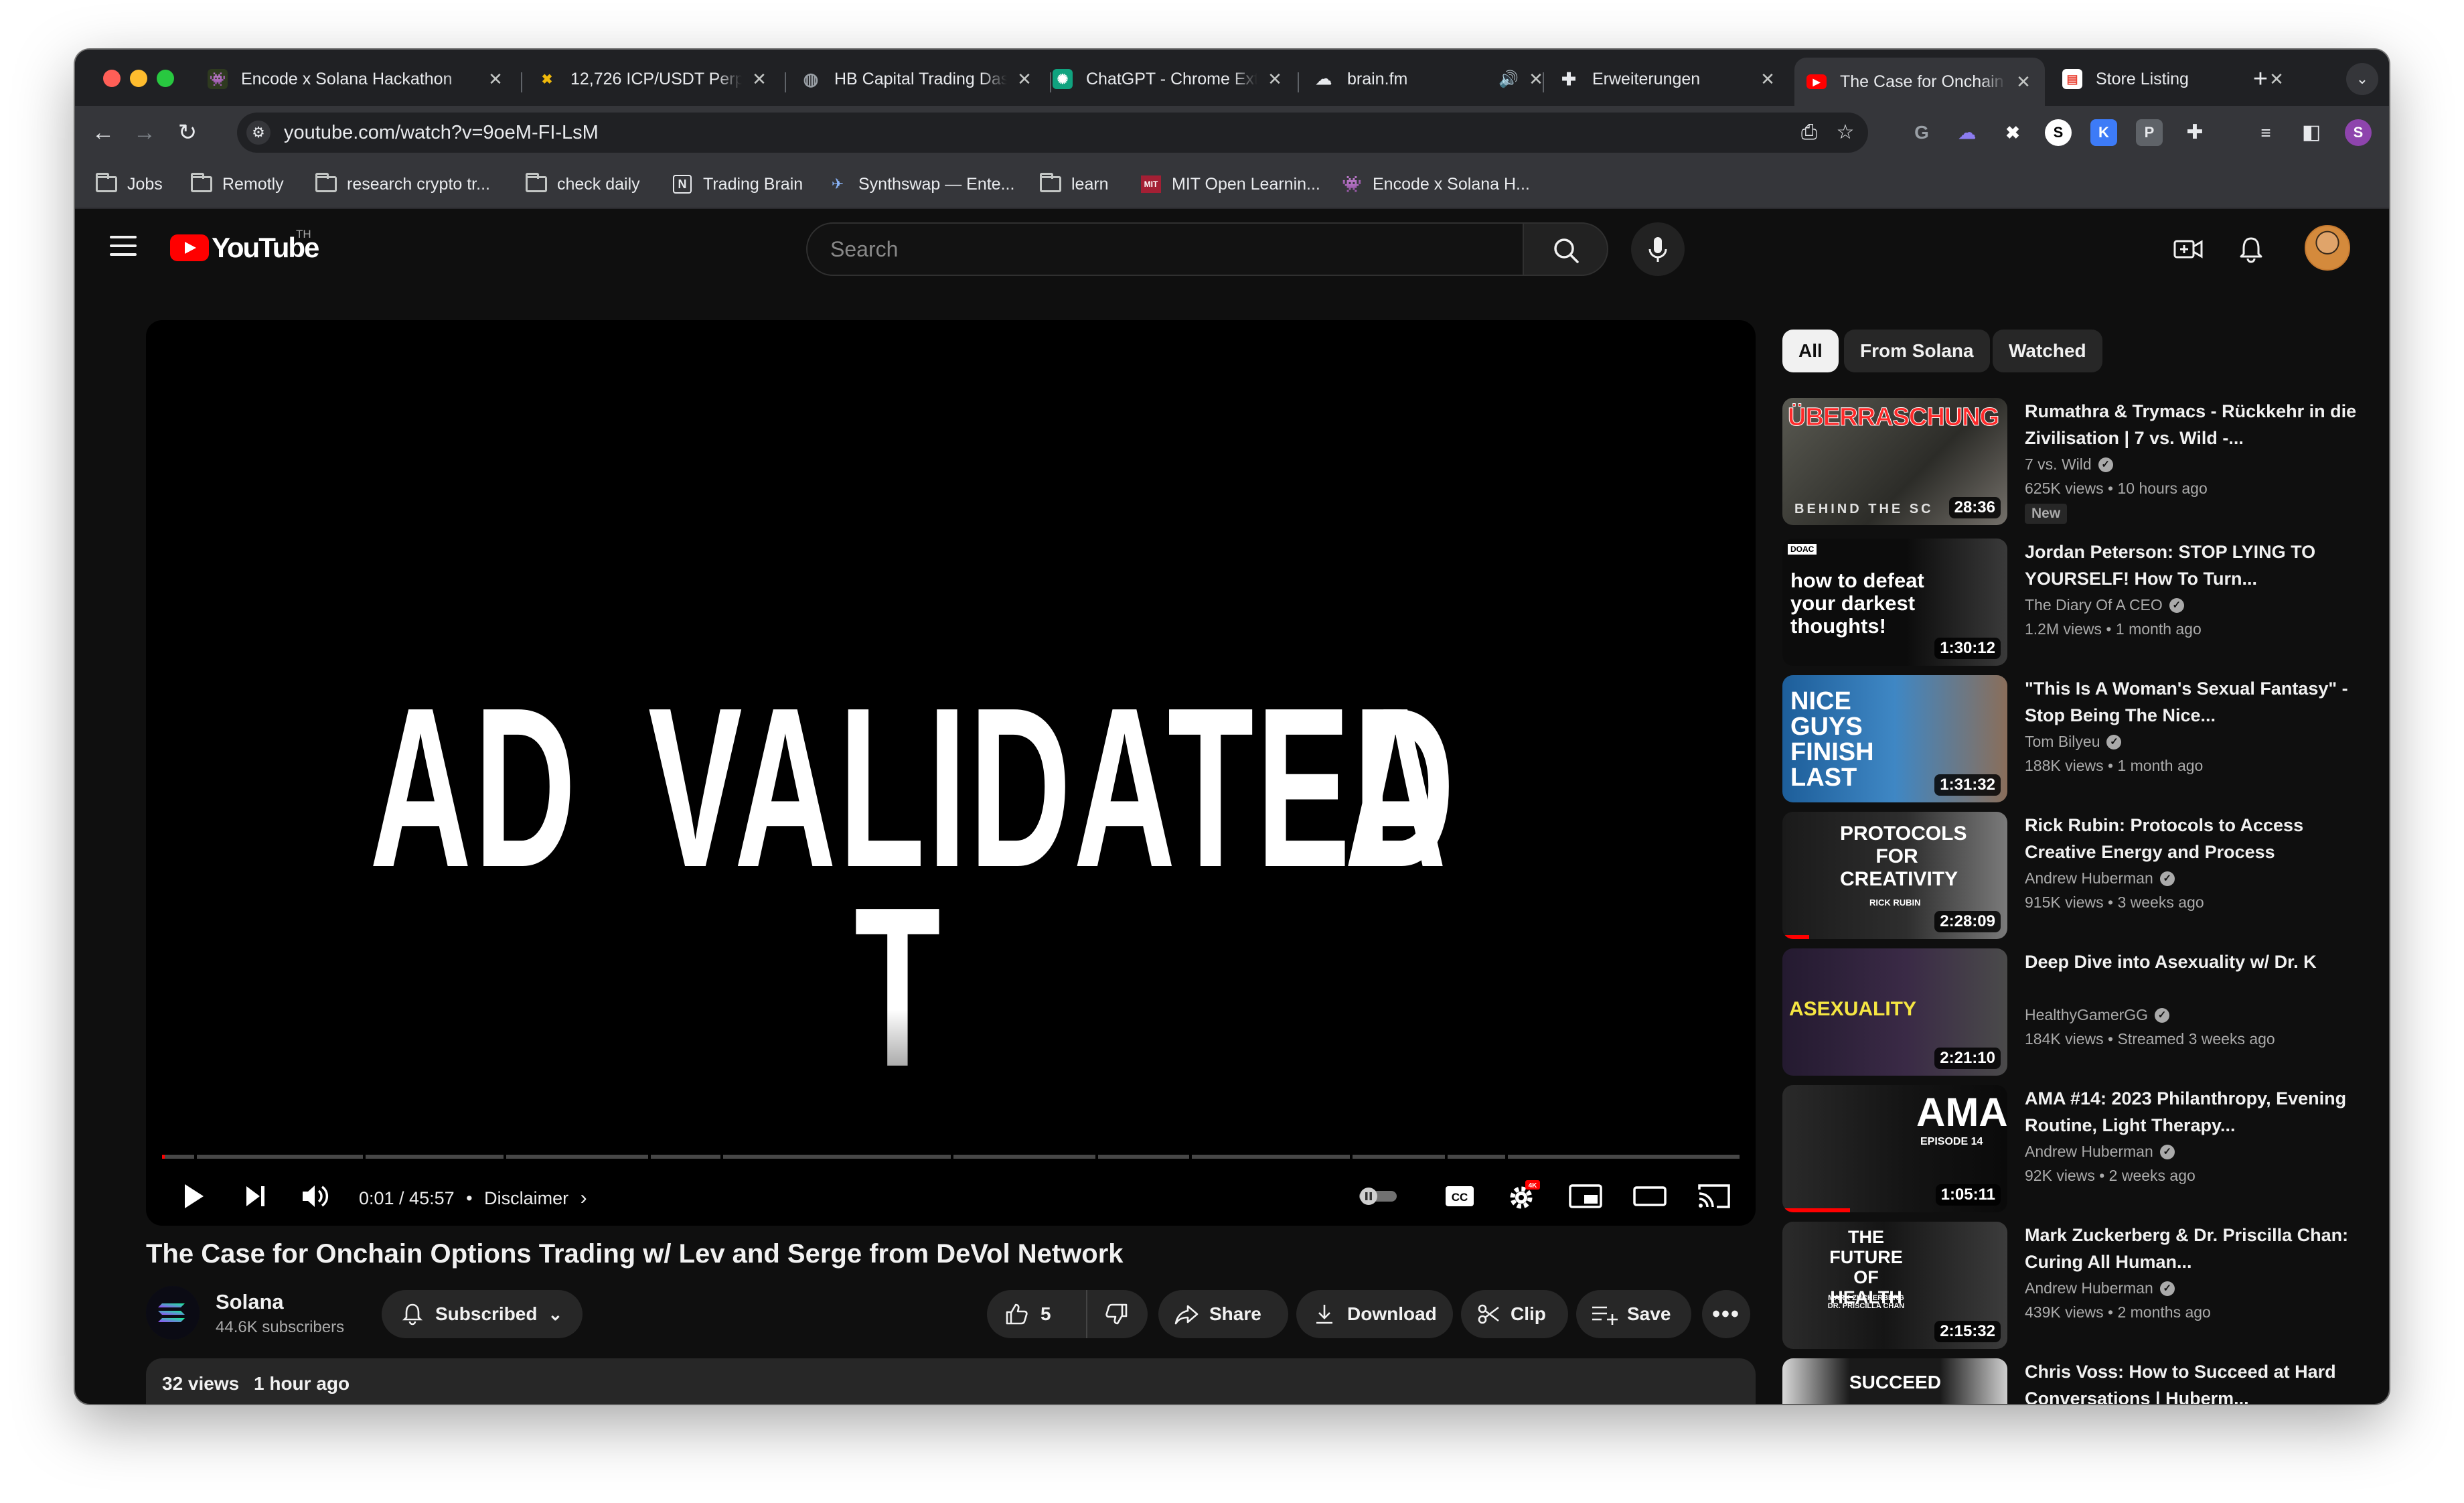  What do you see at coordinates (1374, 1314) in the screenshot?
I see `download-button: Download` at bounding box center [1374, 1314].